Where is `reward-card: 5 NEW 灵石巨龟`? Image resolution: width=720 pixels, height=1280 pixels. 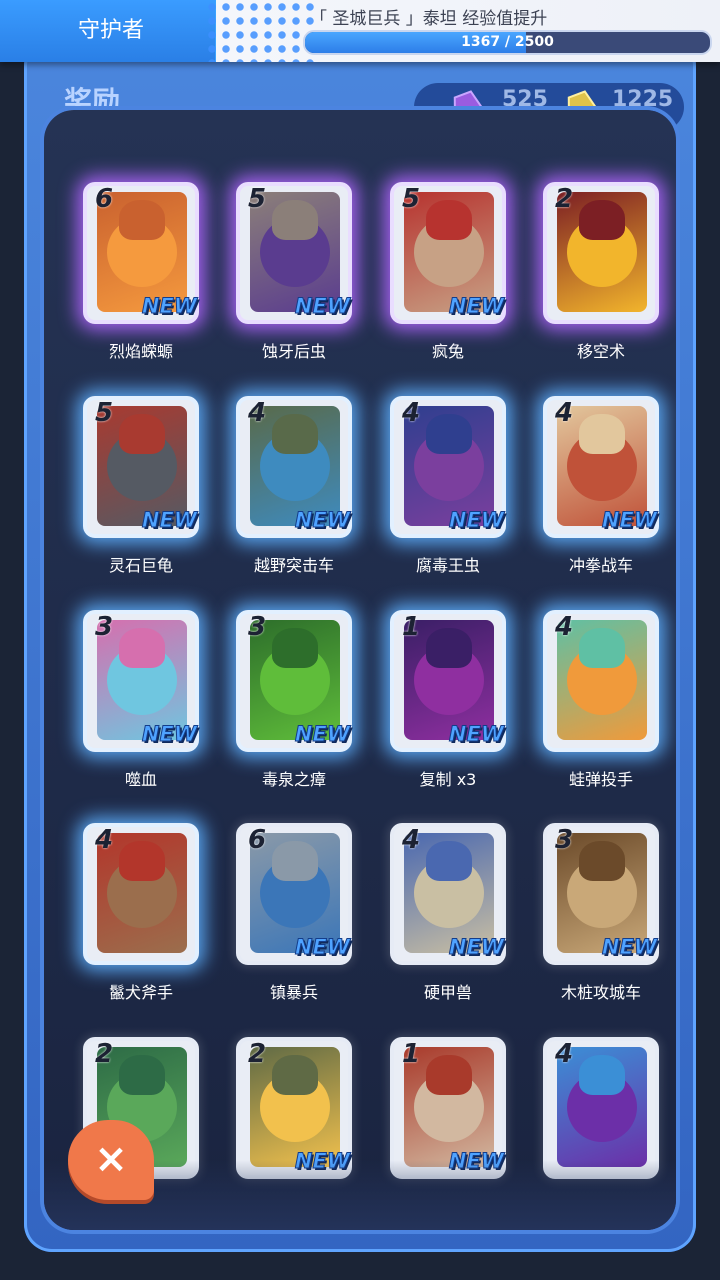
reward-card: 5 NEW 灵石巨龟 is located at coordinates (141, 486).